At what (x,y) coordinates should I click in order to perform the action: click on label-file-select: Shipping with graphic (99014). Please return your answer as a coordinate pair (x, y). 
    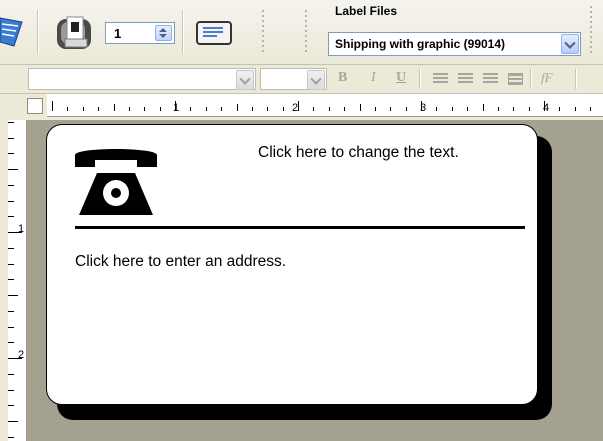
    Looking at the image, I should click on (454, 44).